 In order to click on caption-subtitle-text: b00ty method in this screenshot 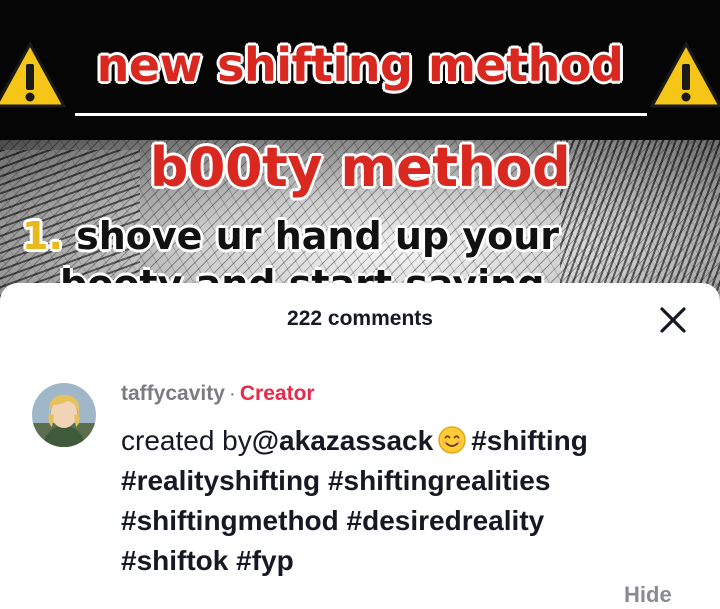, I will do `click(360, 167)`.